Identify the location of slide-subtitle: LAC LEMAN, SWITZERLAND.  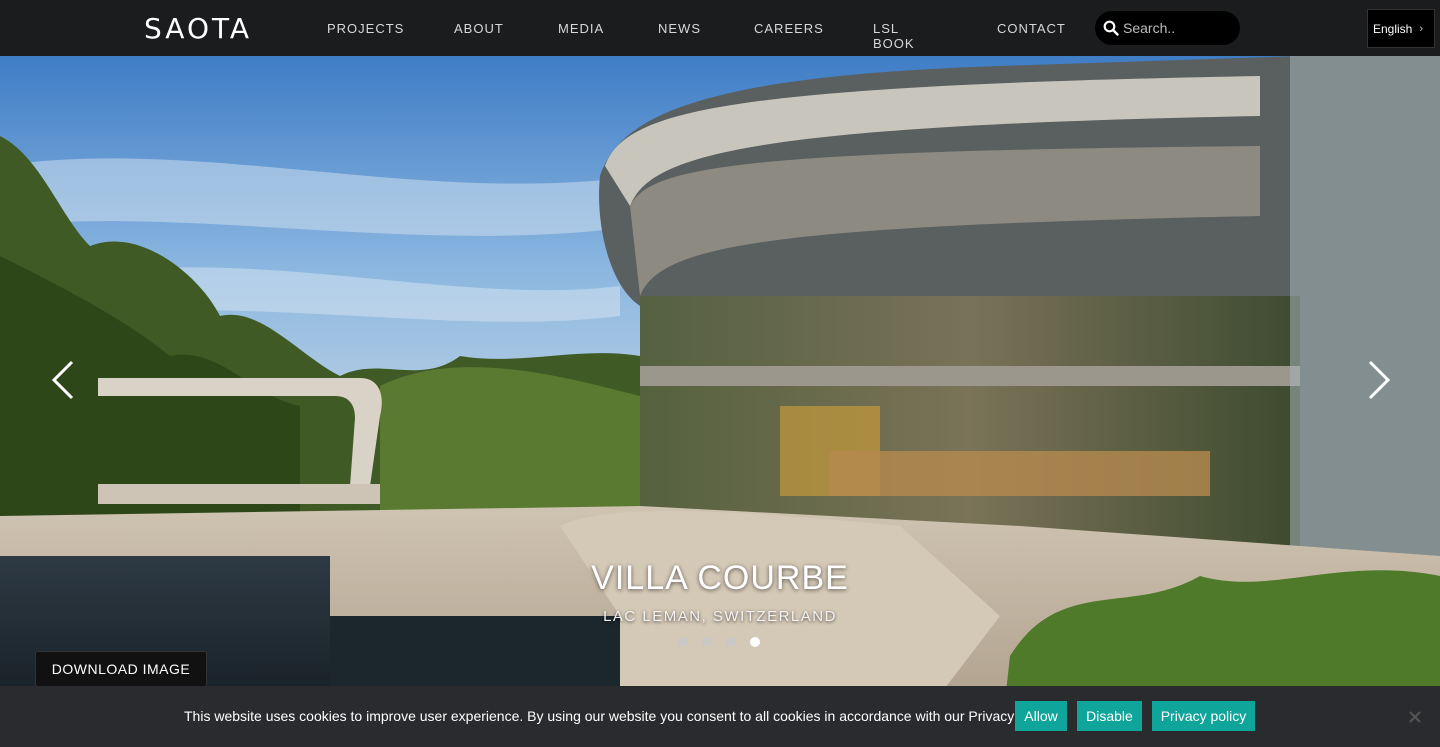
(720, 616).